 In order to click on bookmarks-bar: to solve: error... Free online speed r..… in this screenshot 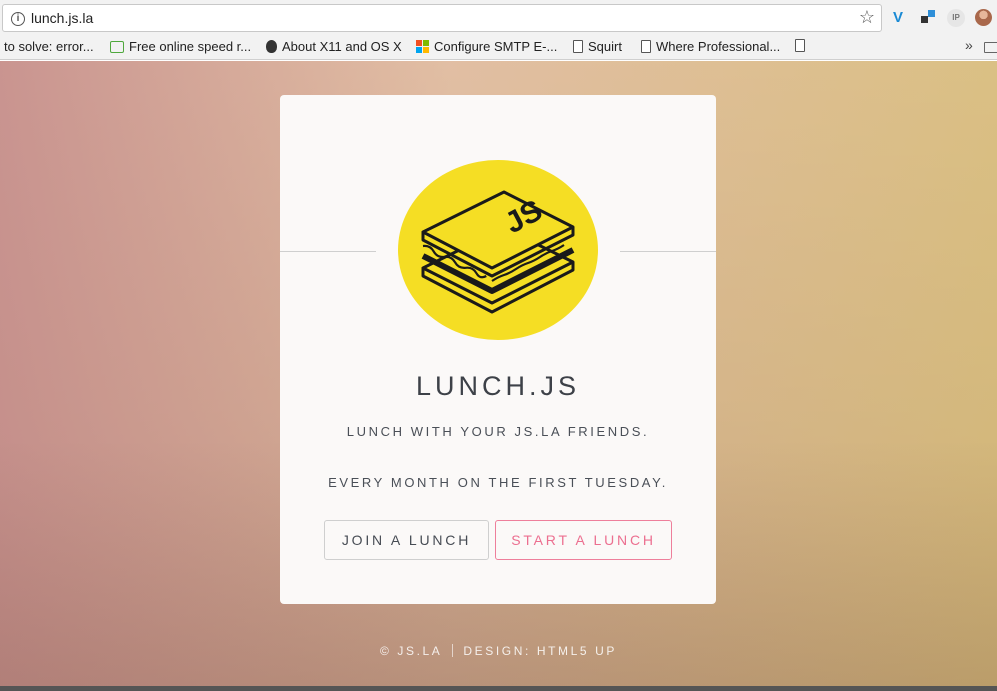, I will do `click(498, 48)`.